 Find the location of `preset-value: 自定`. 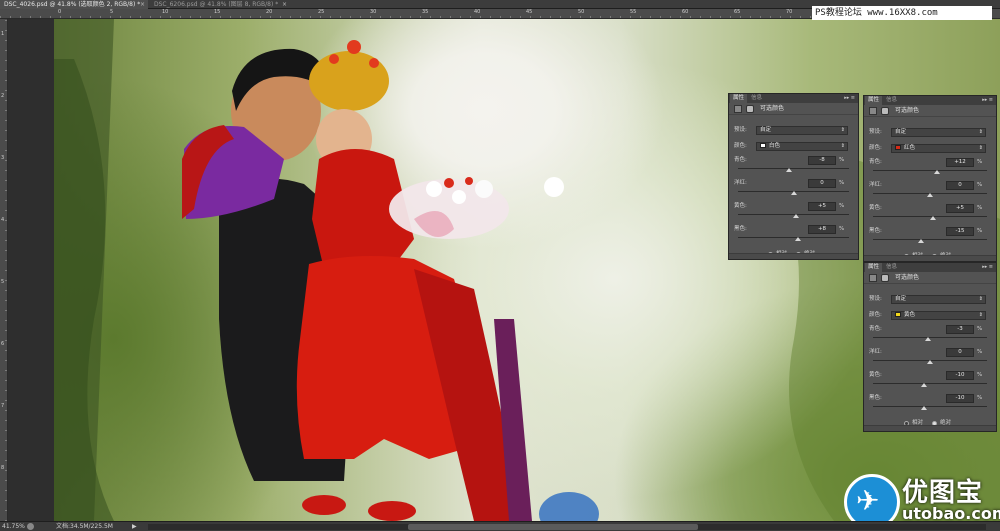

preset-value: 自定 is located at coordinates (901, 299).